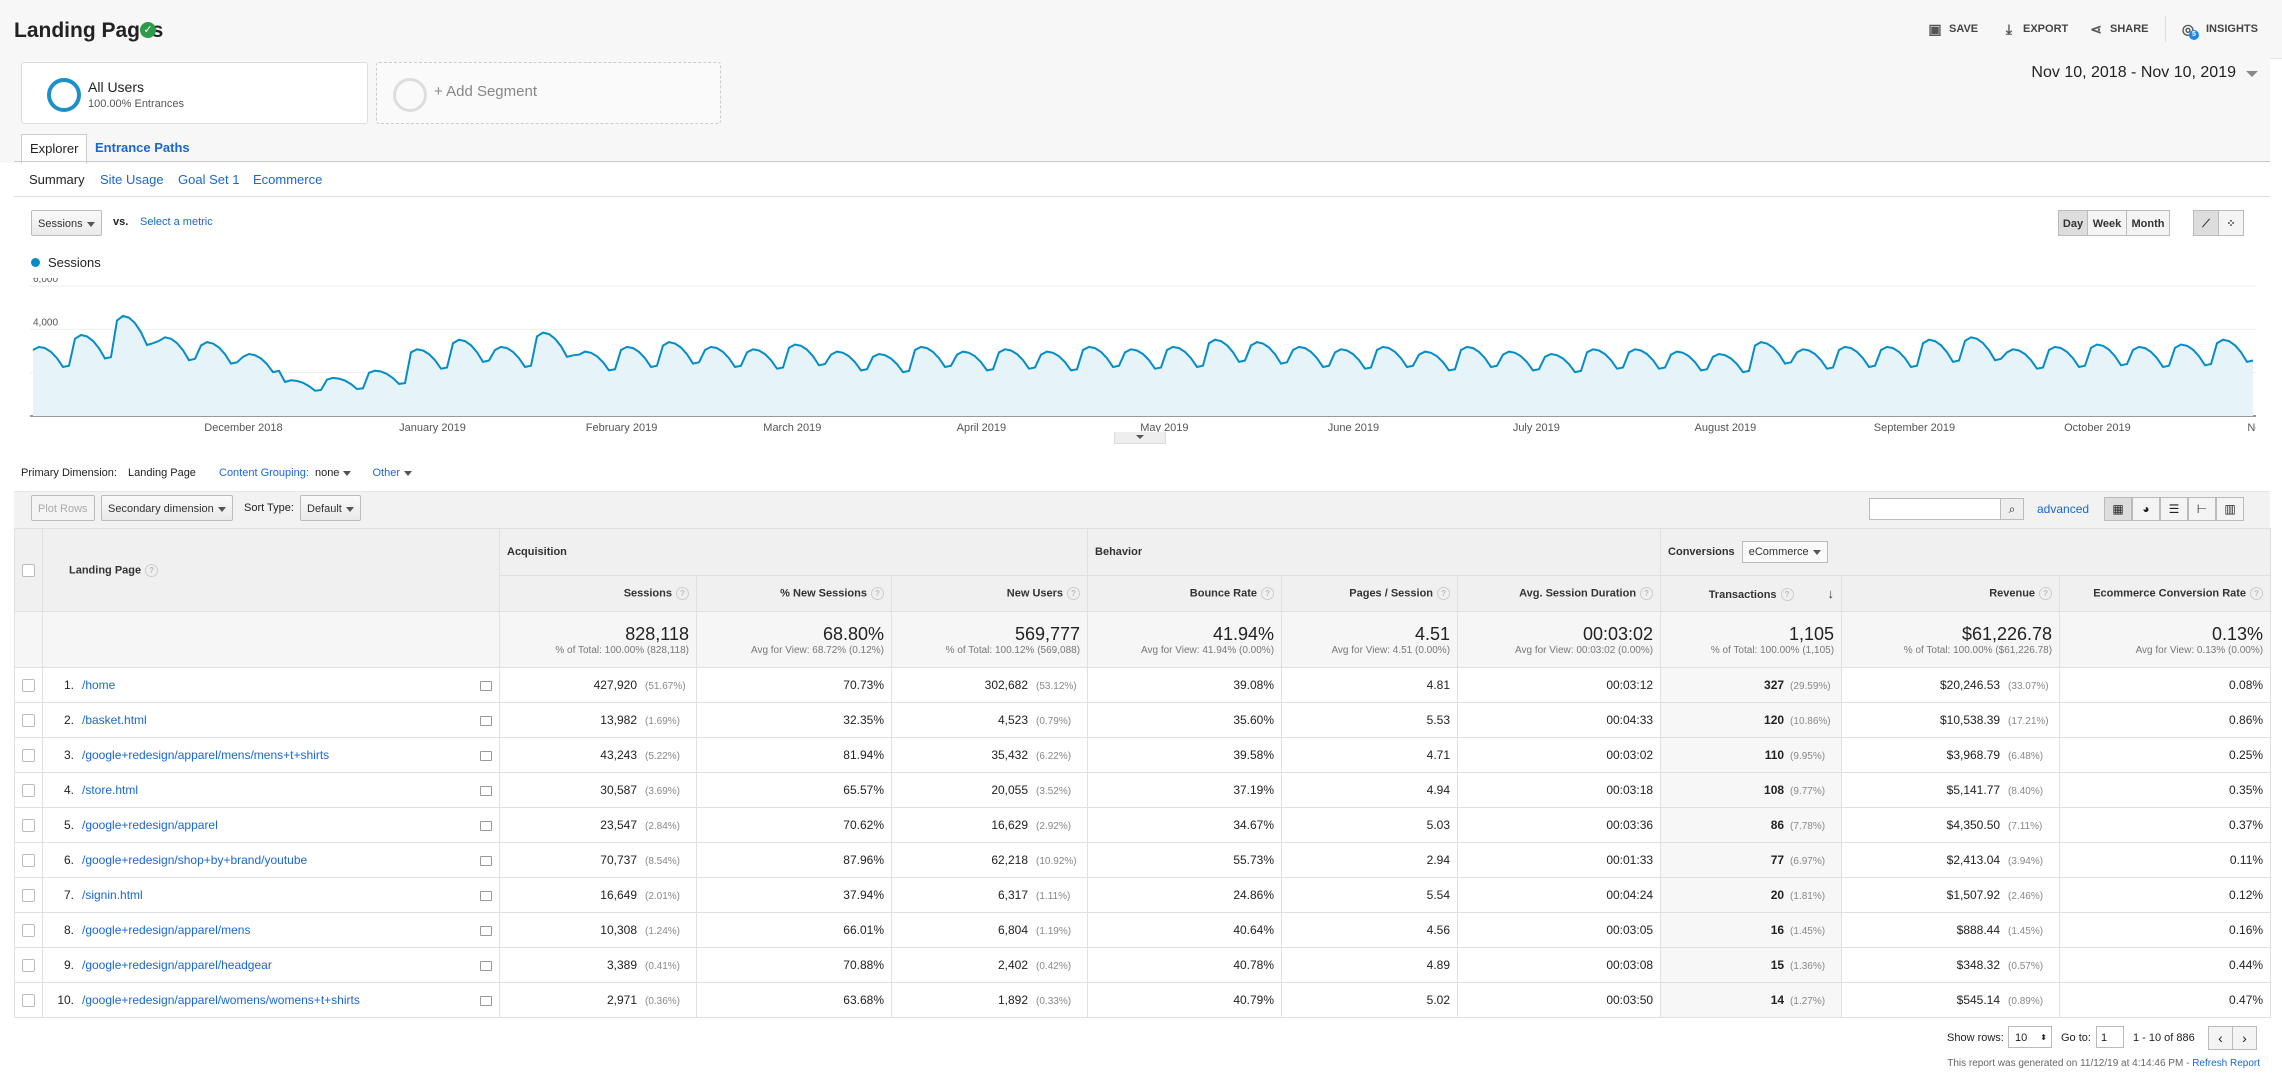 Image resolution: width=2282 pixels, height=1077 pixels. What do you see at coordinates (1935, 509) in the screenshot?
I see `table-search-input` at bounding box center [1935, 509].